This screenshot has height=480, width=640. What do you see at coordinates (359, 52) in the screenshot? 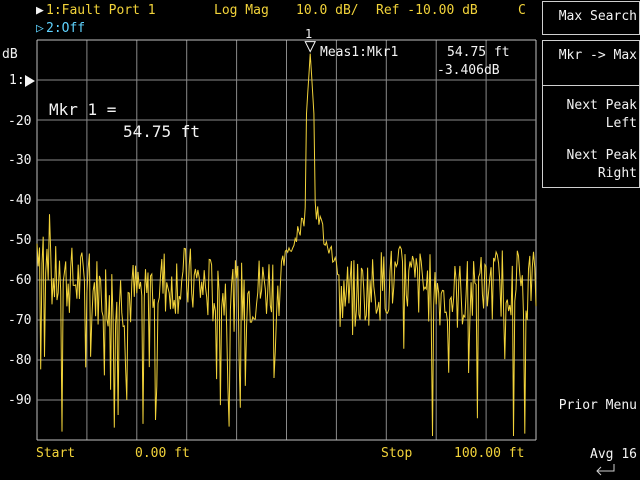
I see `marker-readout-label: Meas1:Mkr1` at bounding box center [359, 52].